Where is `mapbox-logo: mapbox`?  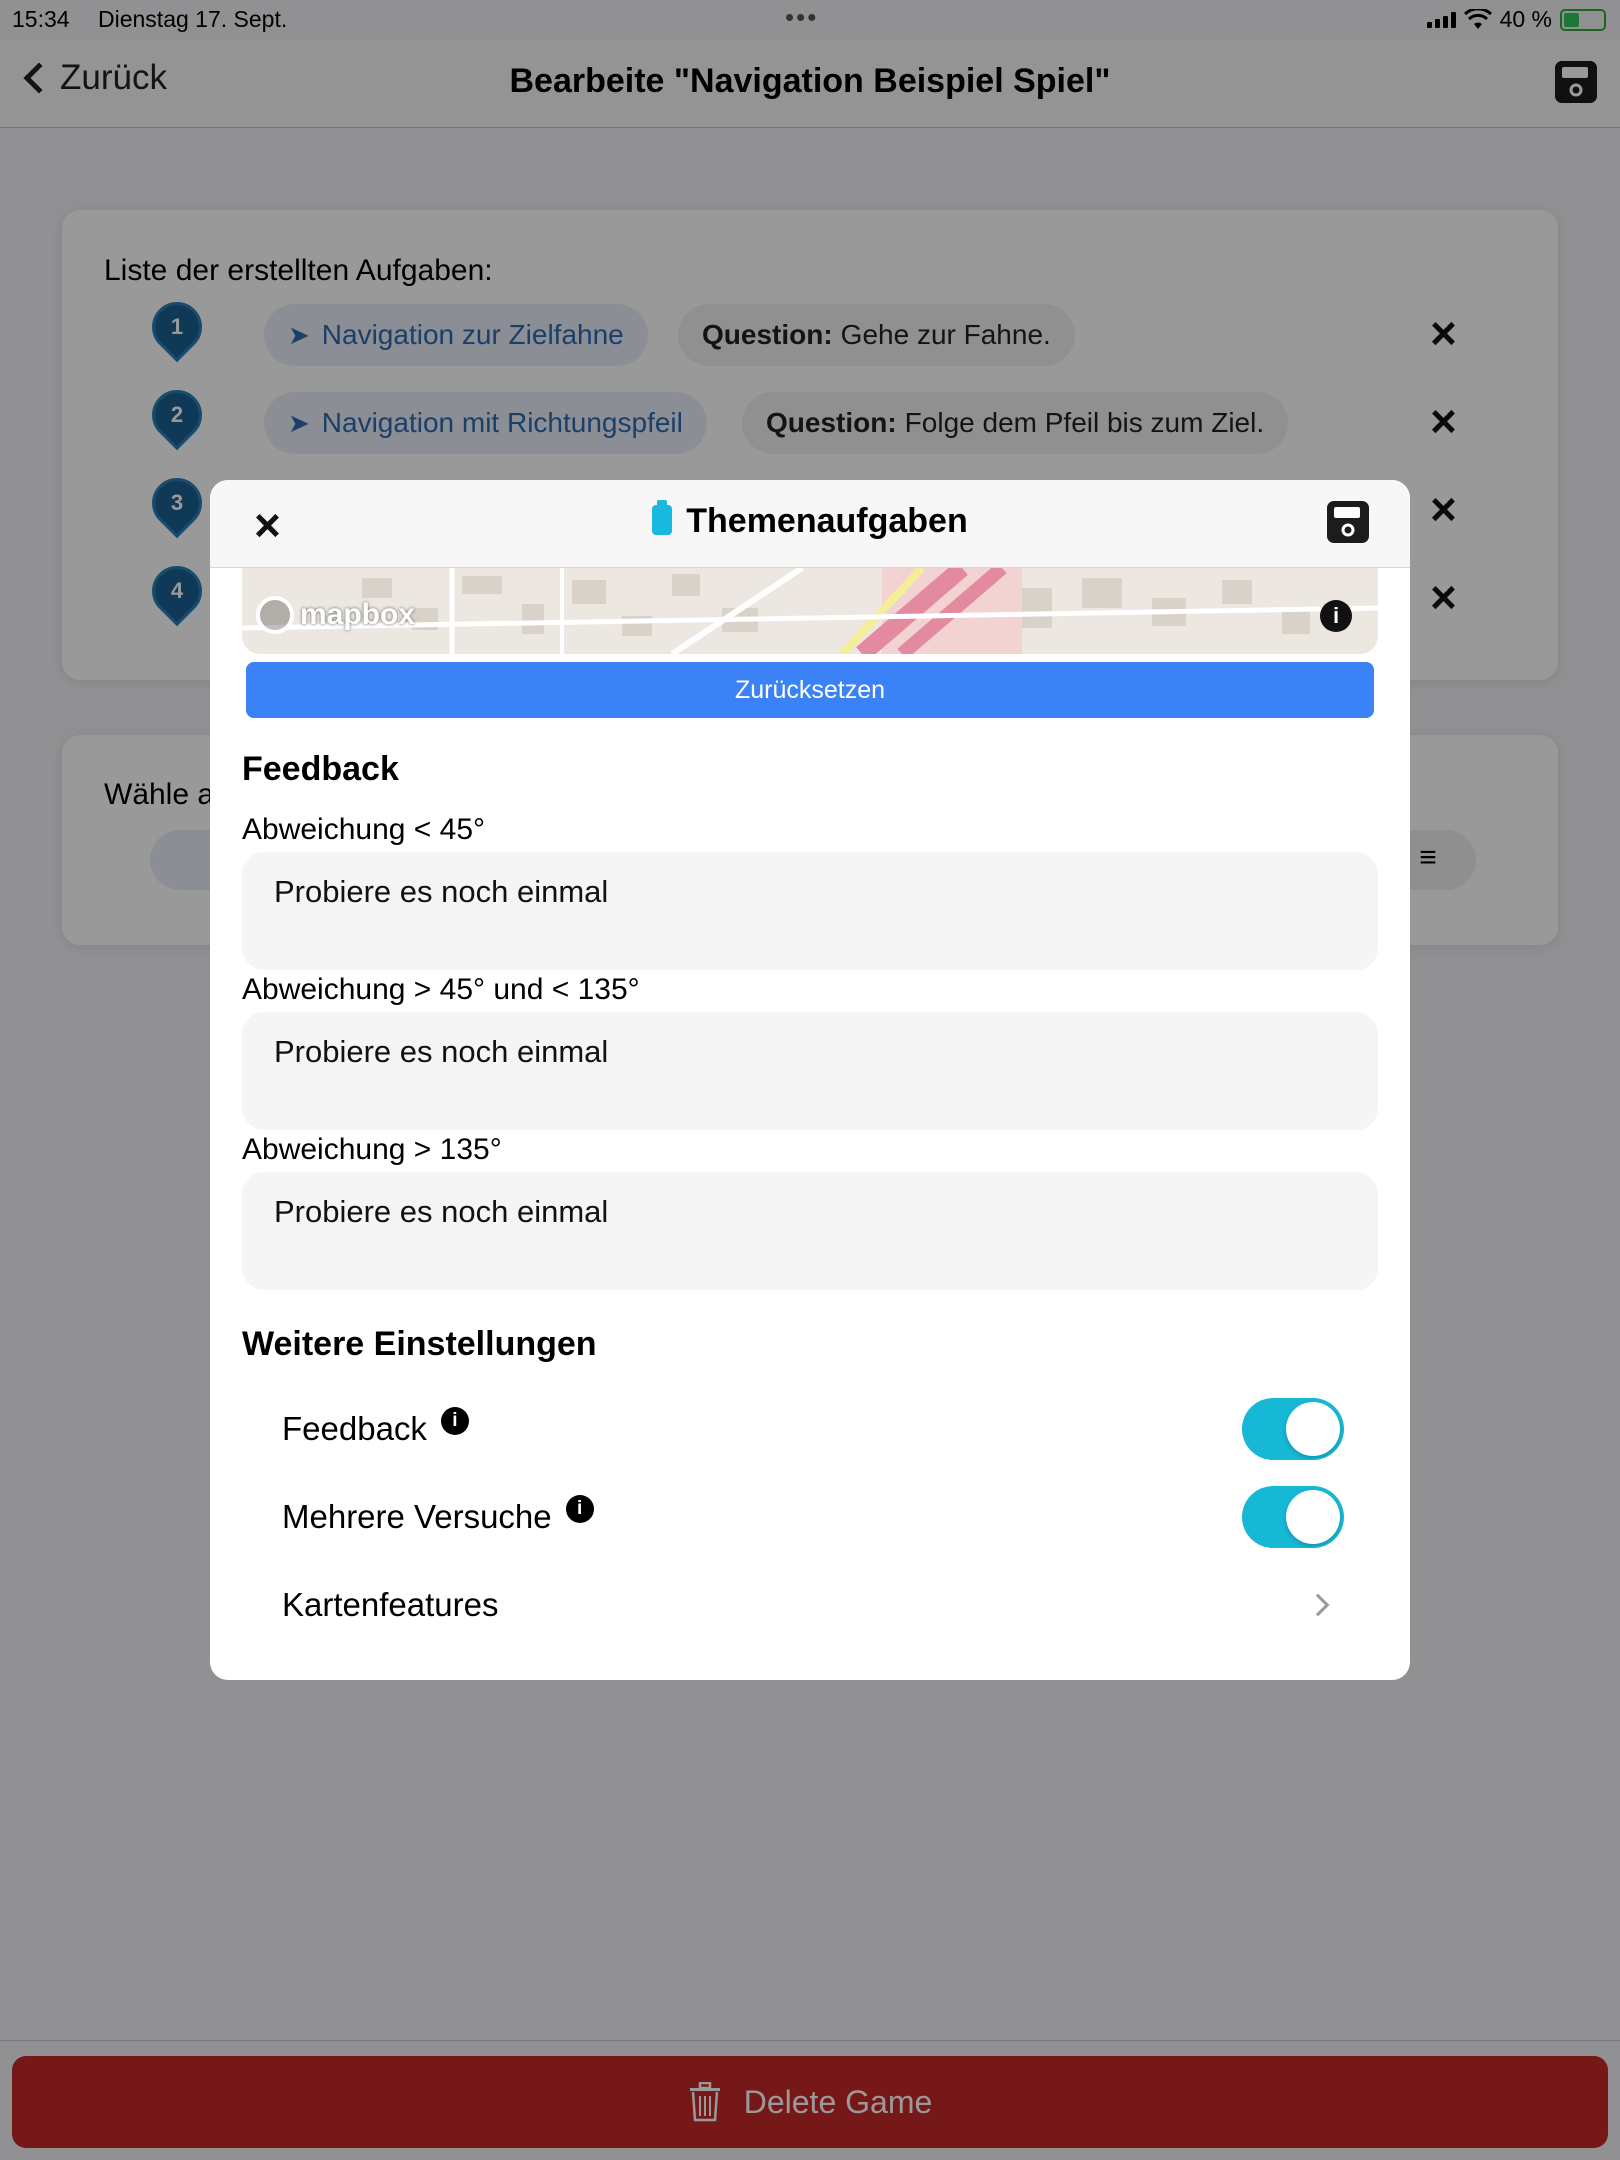 mapbox-logo: mapbox is located at coordinates (335, 615).